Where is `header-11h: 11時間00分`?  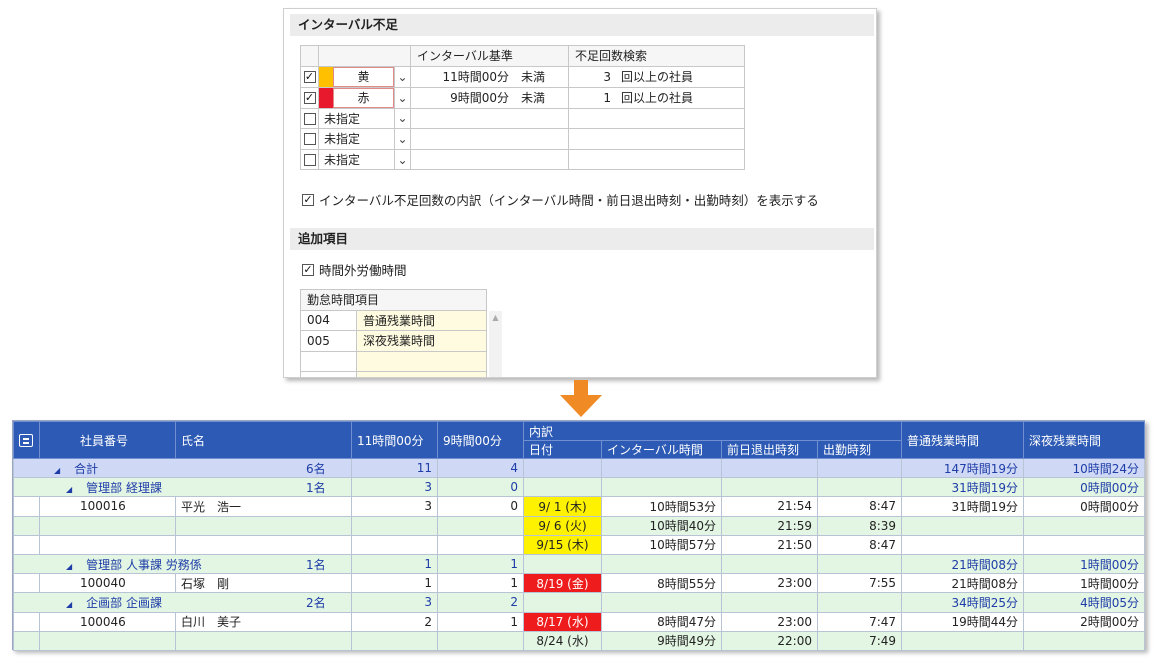
header-11h: 11時間00分 is located at coordinates (394, 440).